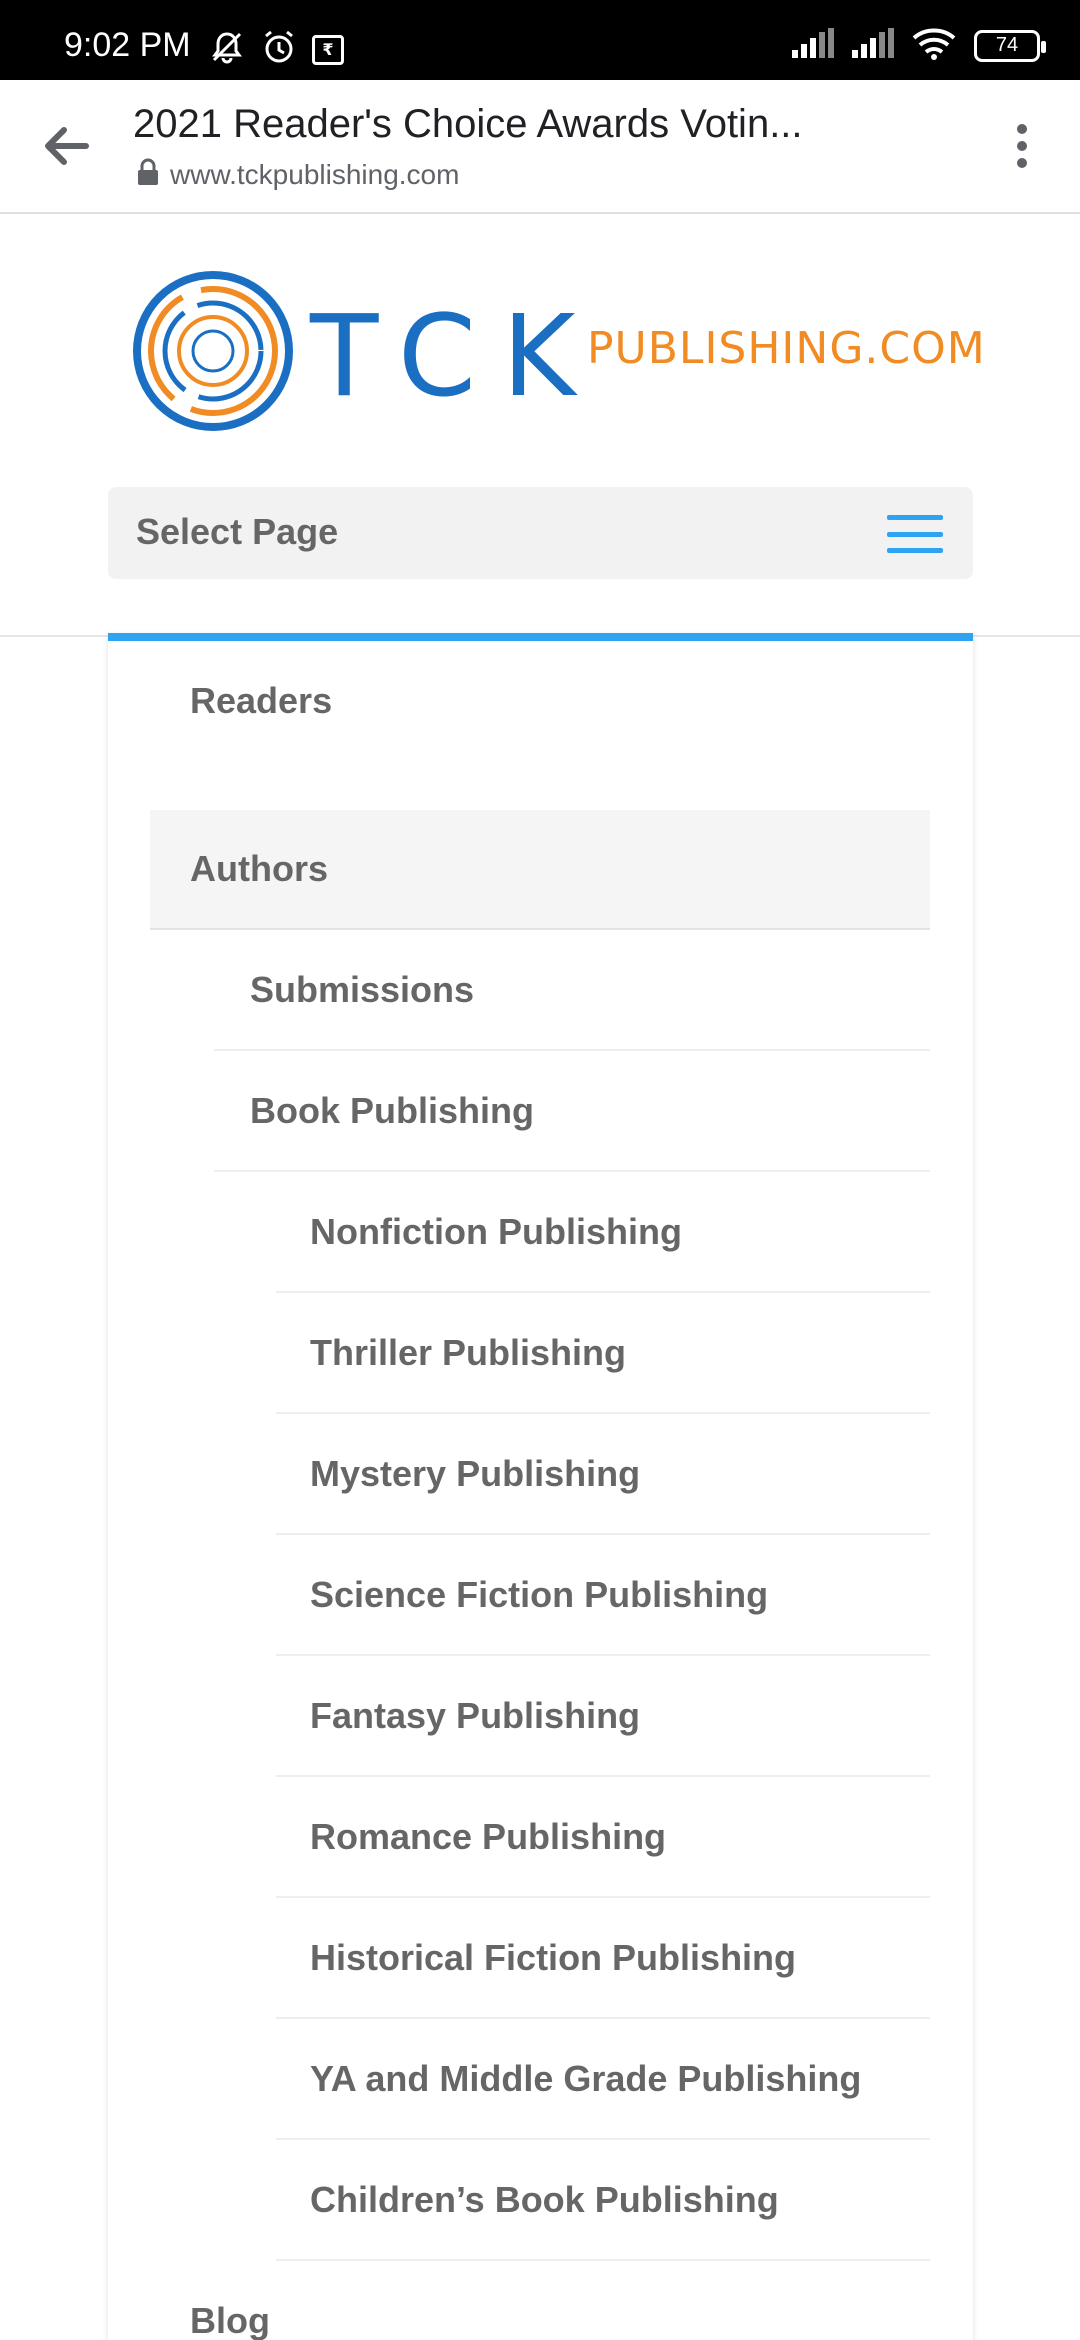  What do you see at coordinates (540, 533) in the screenshot?
I see `select-page-toggle: Select Page` at bounding box center [540, 533].